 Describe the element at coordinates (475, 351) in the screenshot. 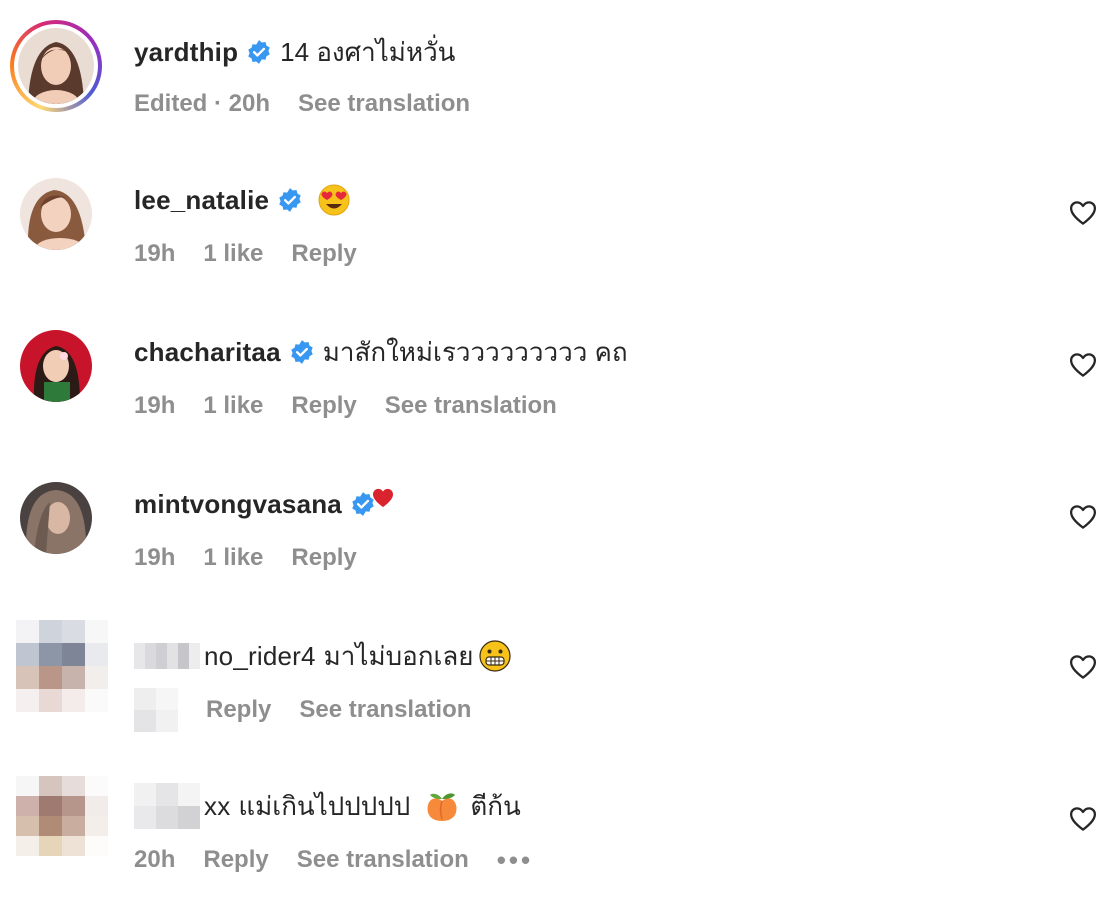

I see `comment-text: มาสักใหม่เรววววววววว คถ` at that location.